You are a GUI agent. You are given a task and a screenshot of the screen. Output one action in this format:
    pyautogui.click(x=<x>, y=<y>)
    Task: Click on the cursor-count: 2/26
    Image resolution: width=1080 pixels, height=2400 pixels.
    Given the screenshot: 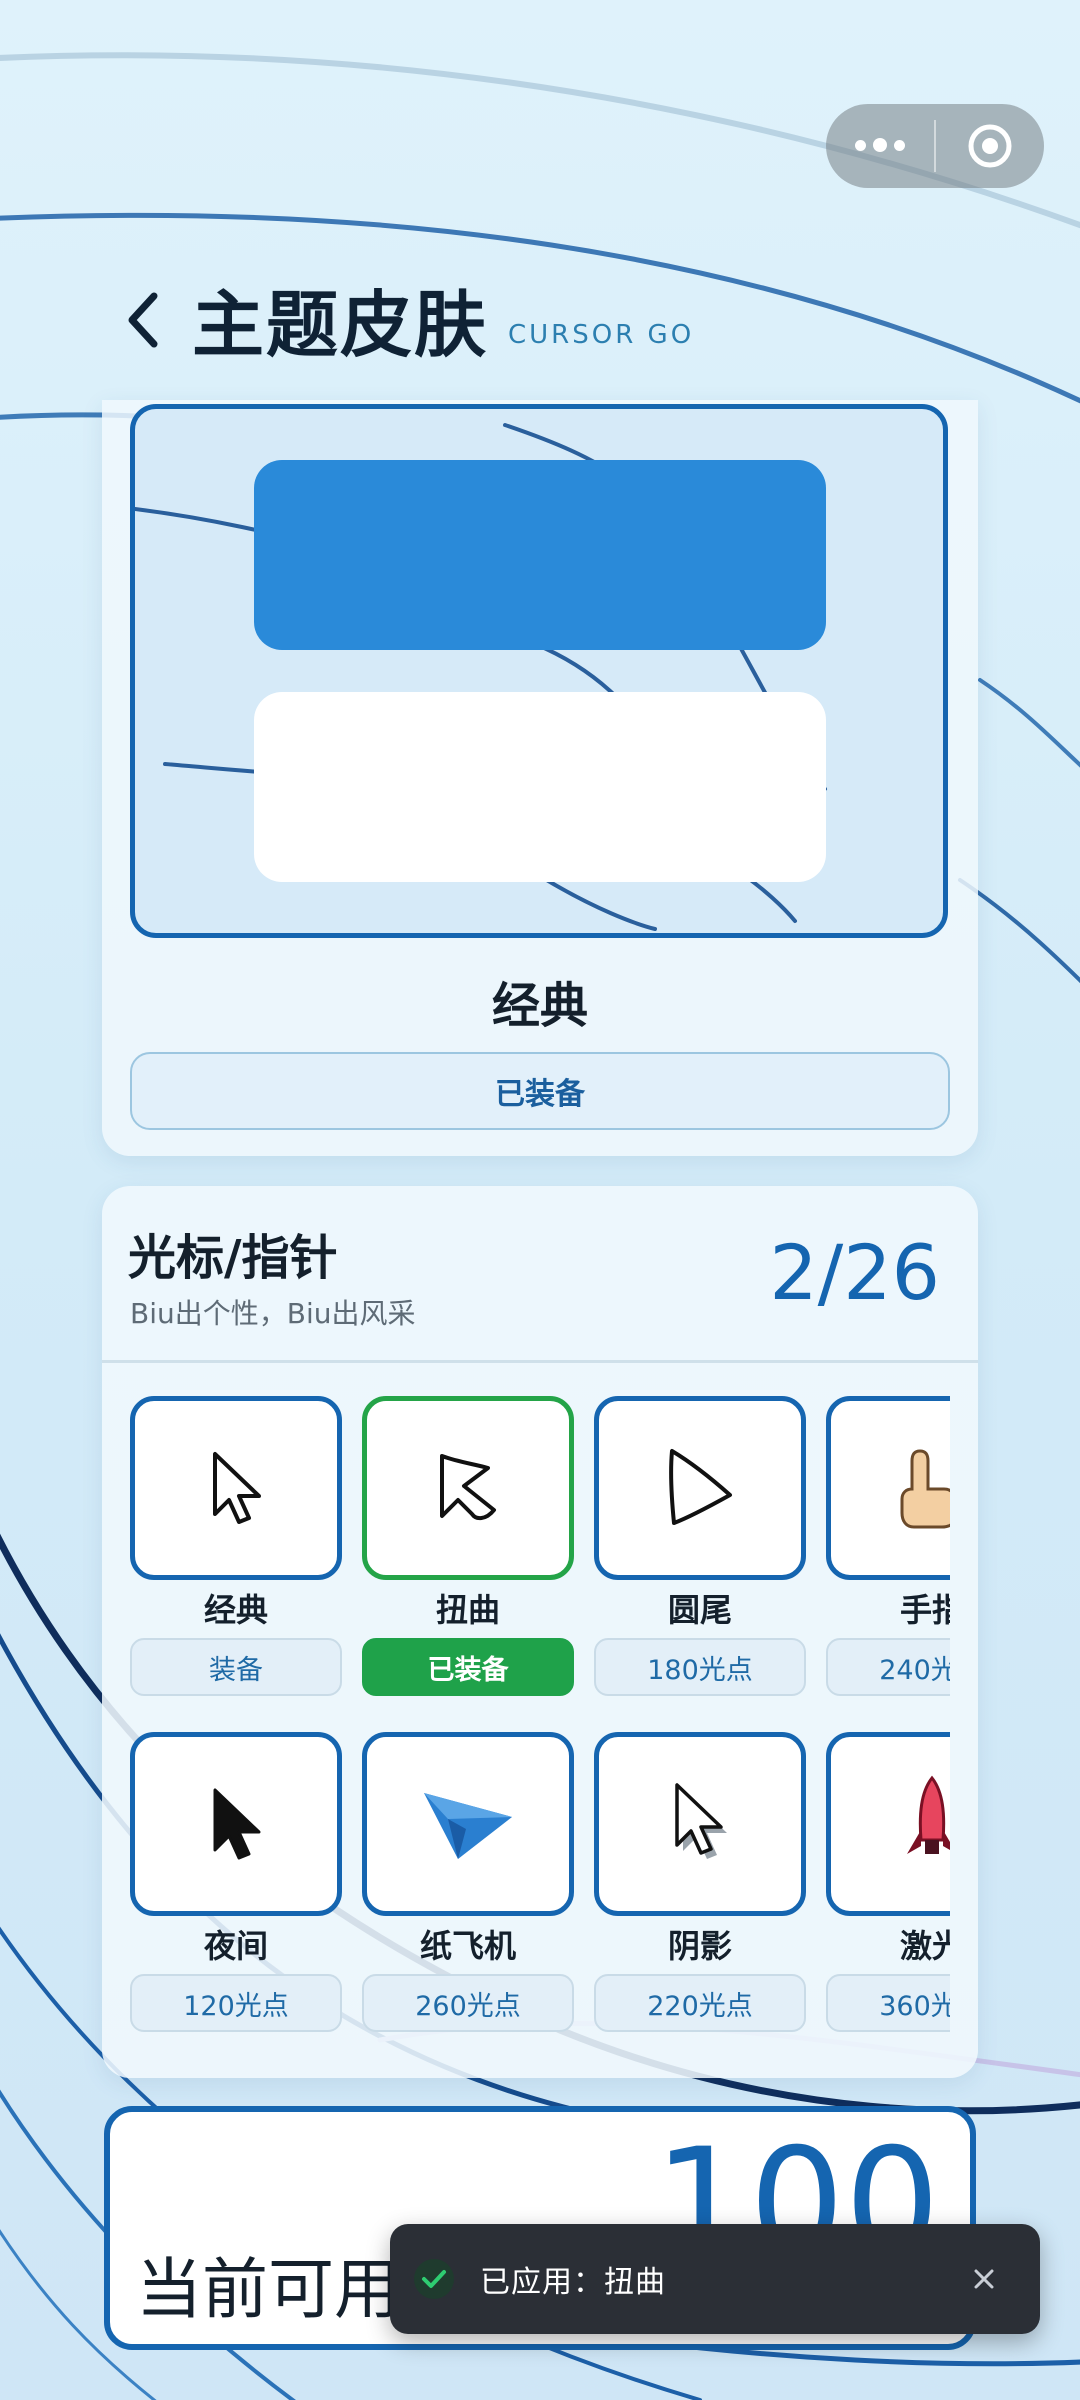 What is the action you would take?
    pyautogui.click(x=854, y=1272)
    